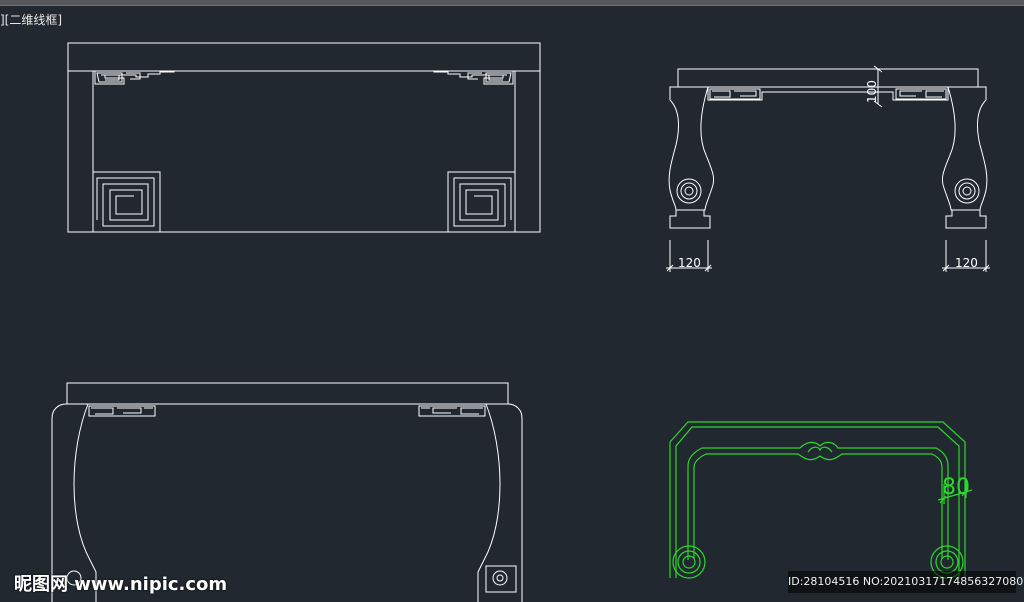  I want to click on plan-view-selected, so click(821, 500).